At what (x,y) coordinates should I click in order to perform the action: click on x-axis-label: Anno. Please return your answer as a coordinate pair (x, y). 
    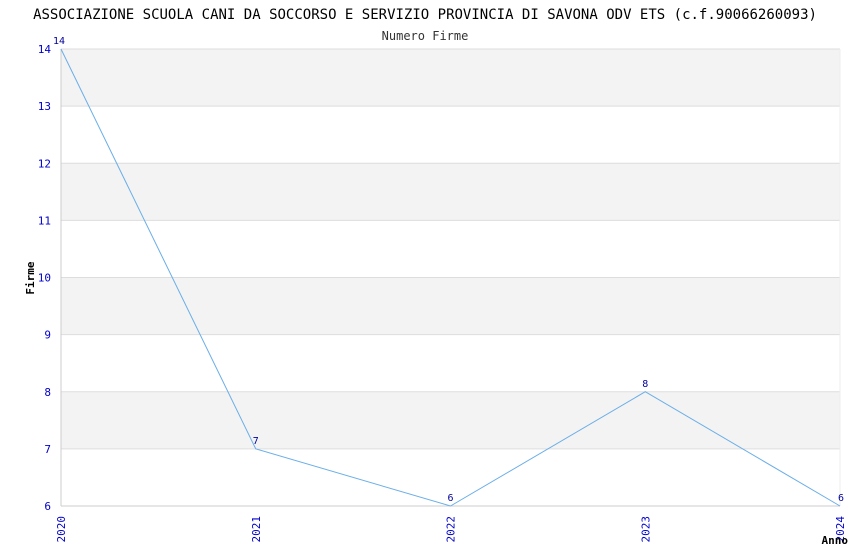
    Looking at the image, I should click on (835, 540).